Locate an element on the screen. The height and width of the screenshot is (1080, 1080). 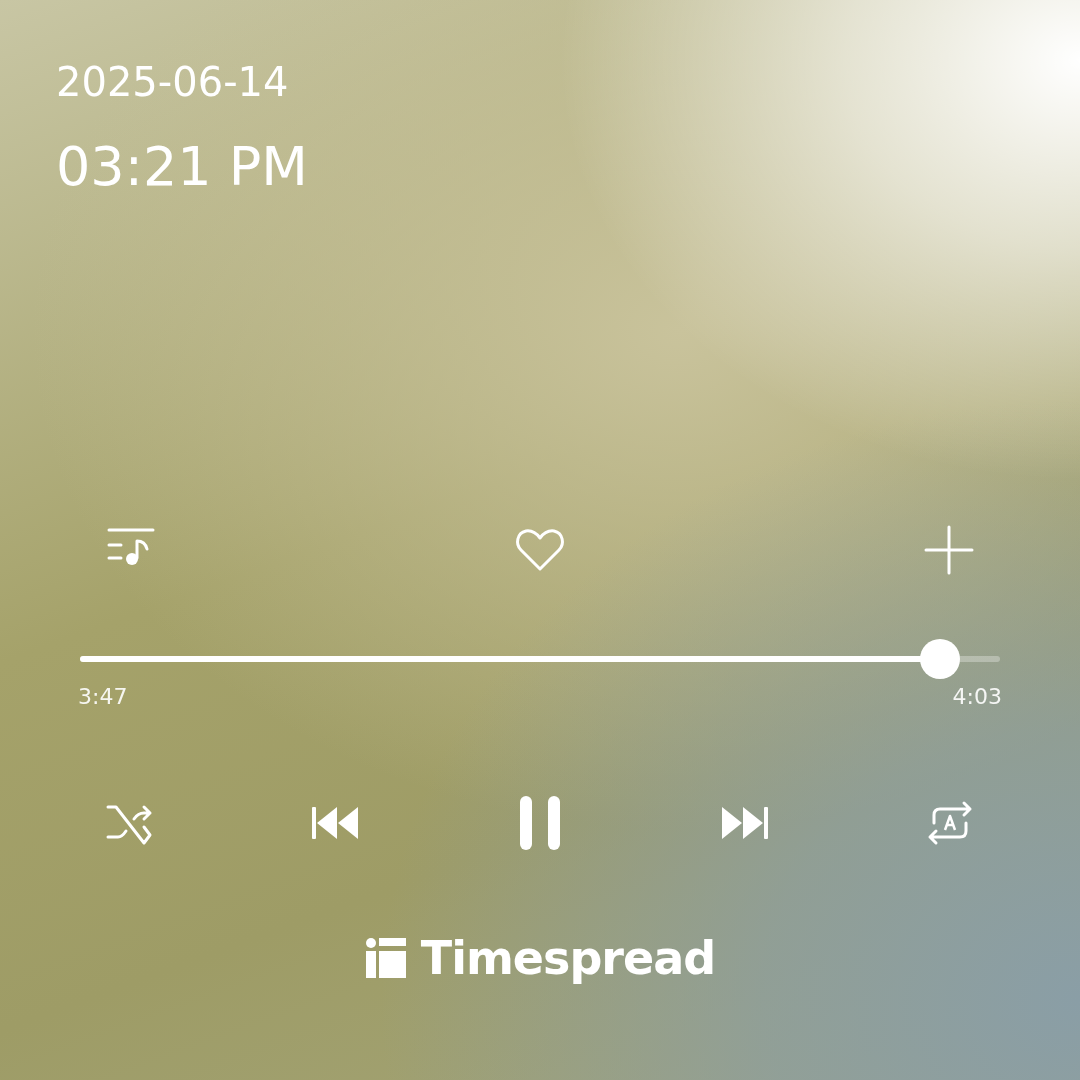
logo-icon is located at coordinates (385, 958).